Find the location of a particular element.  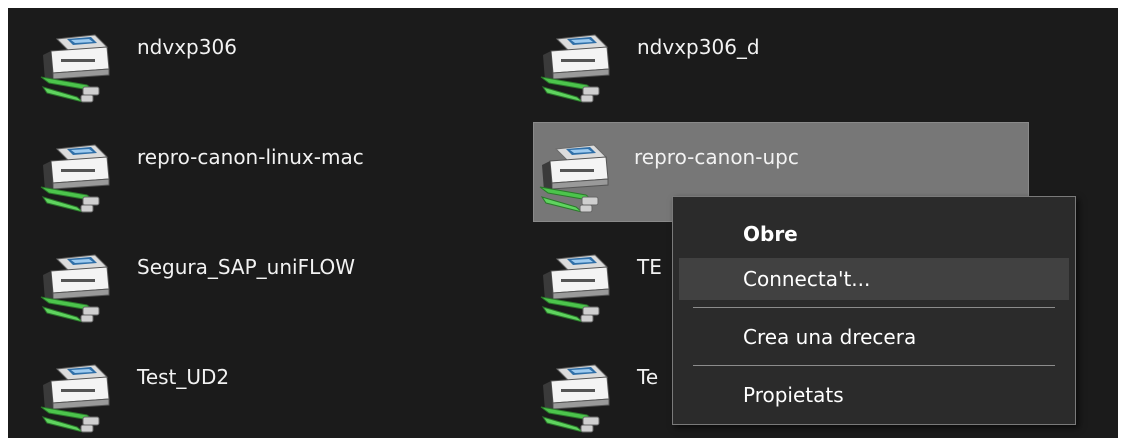

menu-item-create-shortcut: Crea una drecera is located at coordinates (874, 337).